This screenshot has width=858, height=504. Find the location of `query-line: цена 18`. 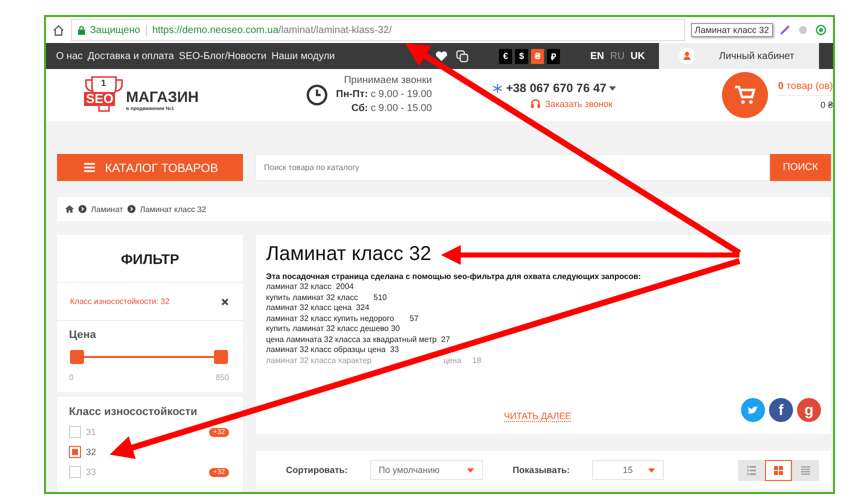

query-line: цена 18 is located at coordinates (462, 361).